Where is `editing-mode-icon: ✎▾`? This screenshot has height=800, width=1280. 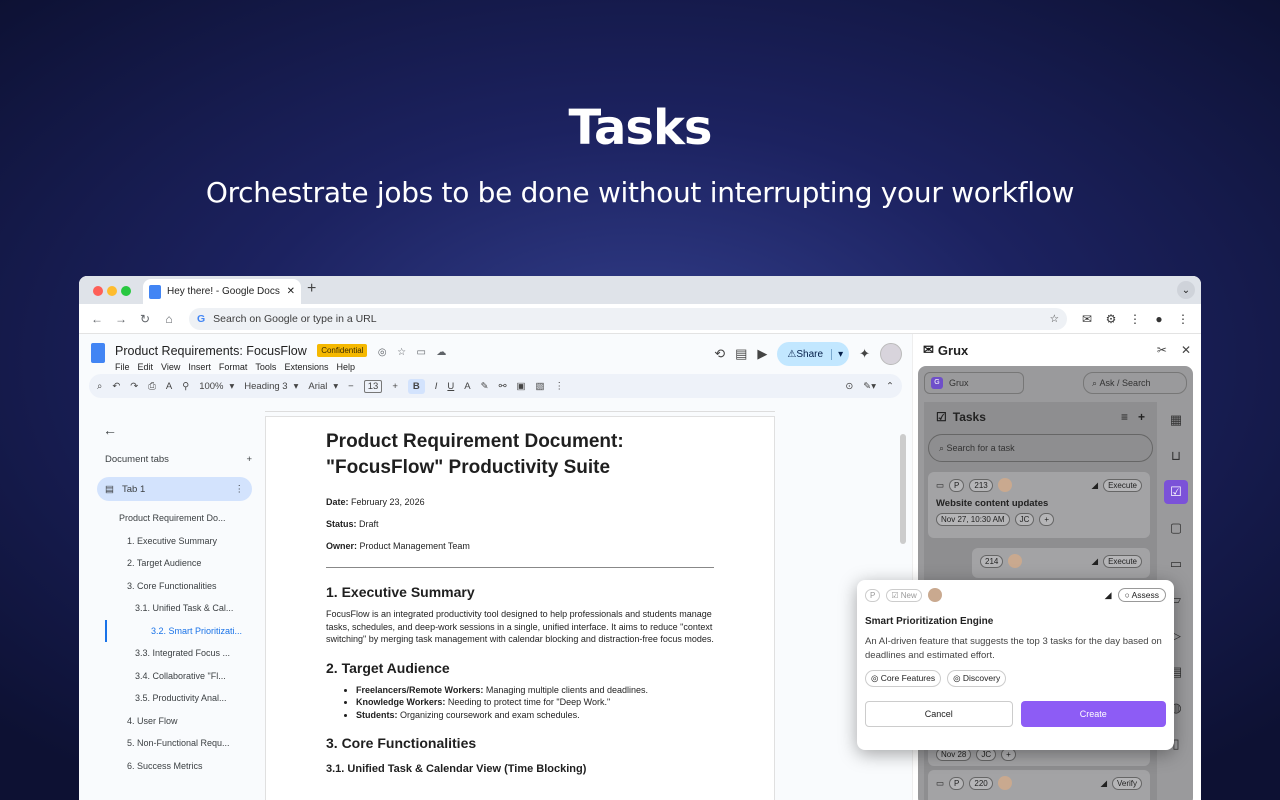
editing-mode-icon: ✎▾ is located at coordinates (869, 386).